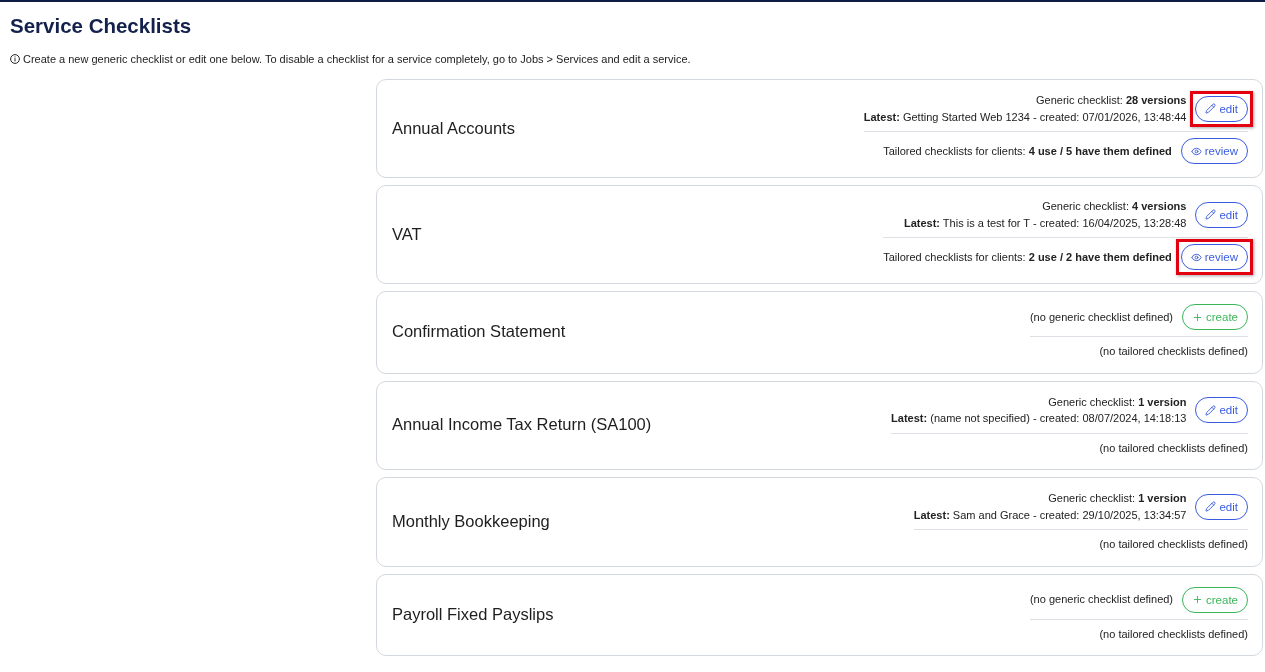  I want to click on generic-checklist-text: Latest: Sam and Grace - created: 29/10/2025, 13:34:57, so click(1050, 515).